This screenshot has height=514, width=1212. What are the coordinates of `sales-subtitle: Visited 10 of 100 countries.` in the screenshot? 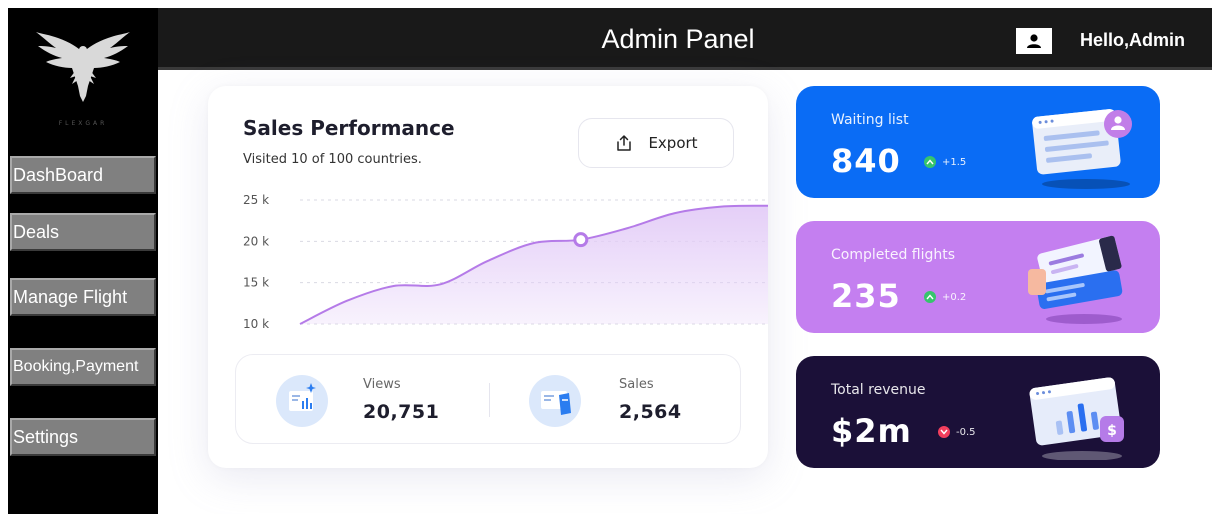 It's located at (332, 159).